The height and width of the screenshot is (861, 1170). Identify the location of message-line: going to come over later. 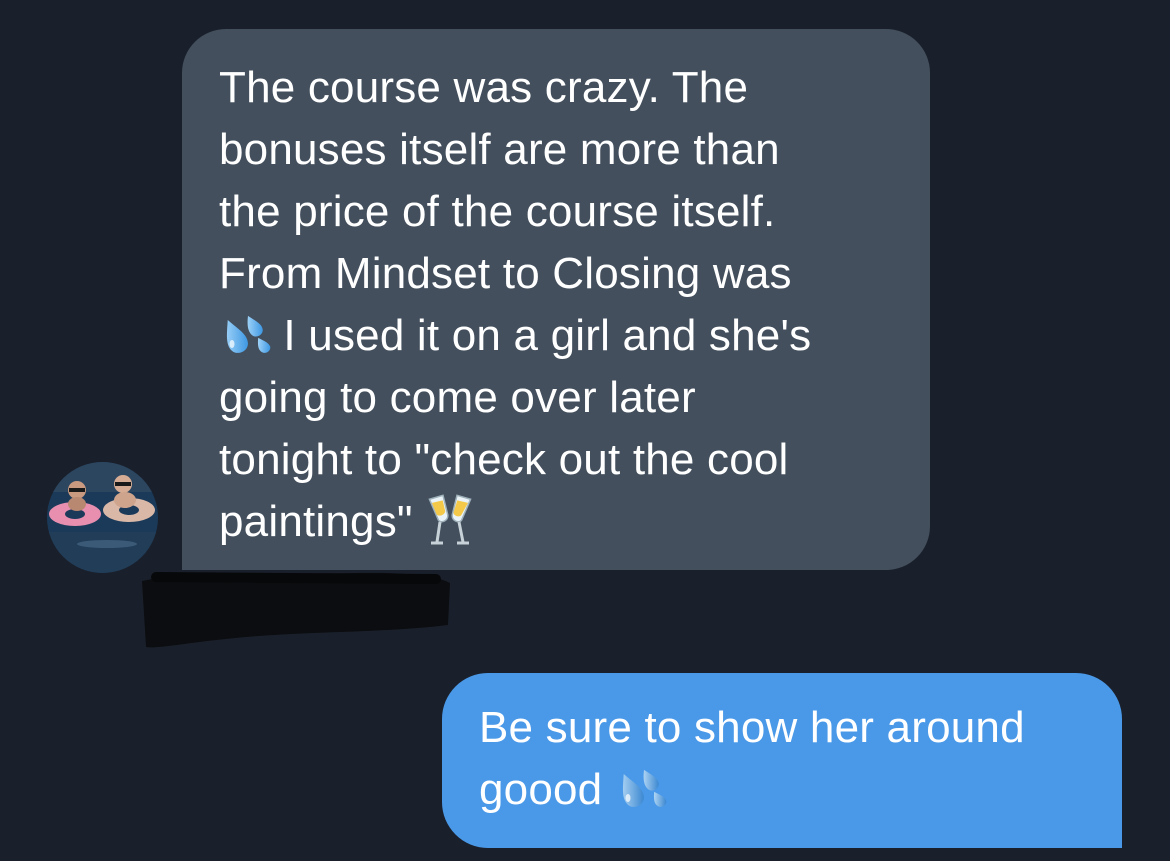
(457, 397).